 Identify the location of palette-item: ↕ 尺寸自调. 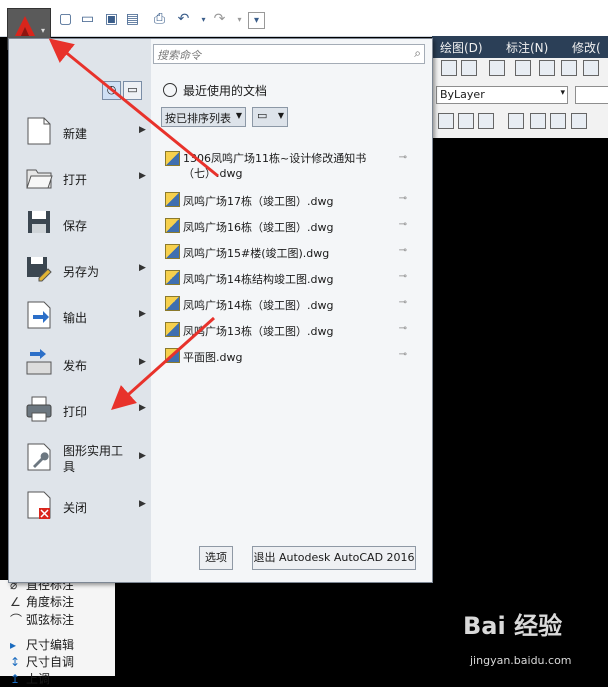
(42, 661).